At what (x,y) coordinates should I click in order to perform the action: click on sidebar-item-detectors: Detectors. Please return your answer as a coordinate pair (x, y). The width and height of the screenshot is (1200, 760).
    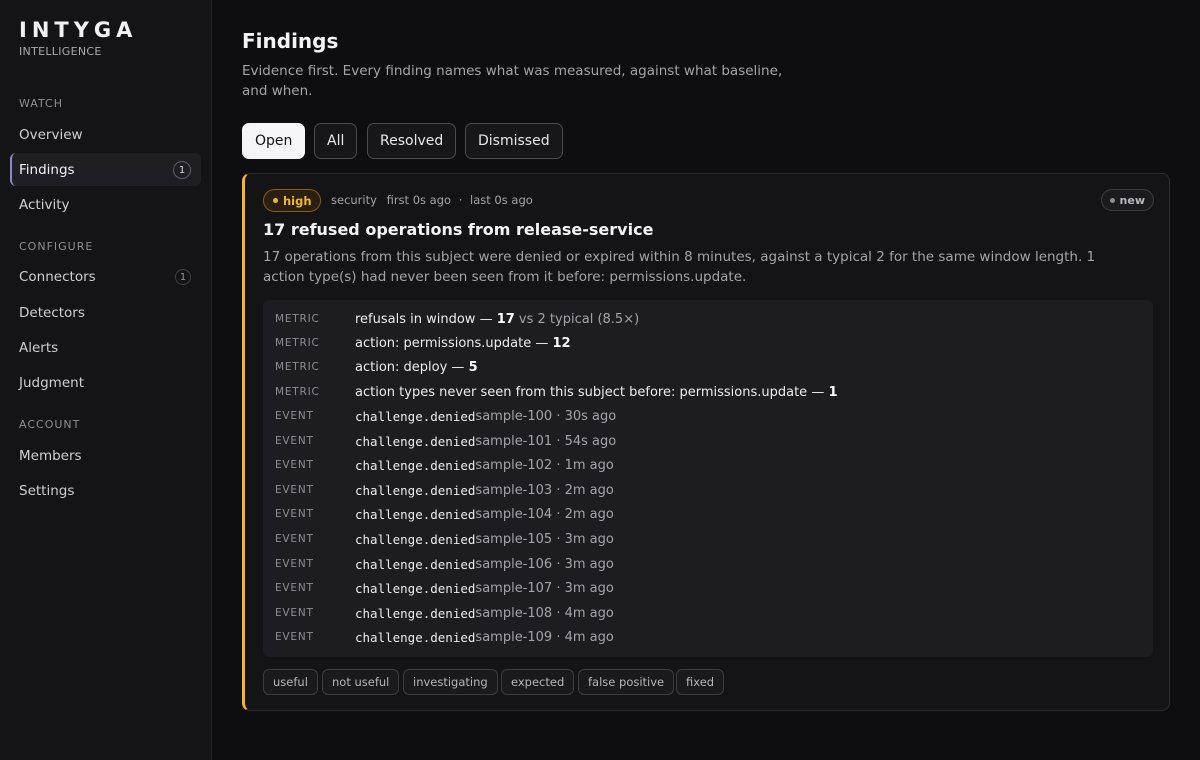
    Looking at the image, I should click on (105, 312).